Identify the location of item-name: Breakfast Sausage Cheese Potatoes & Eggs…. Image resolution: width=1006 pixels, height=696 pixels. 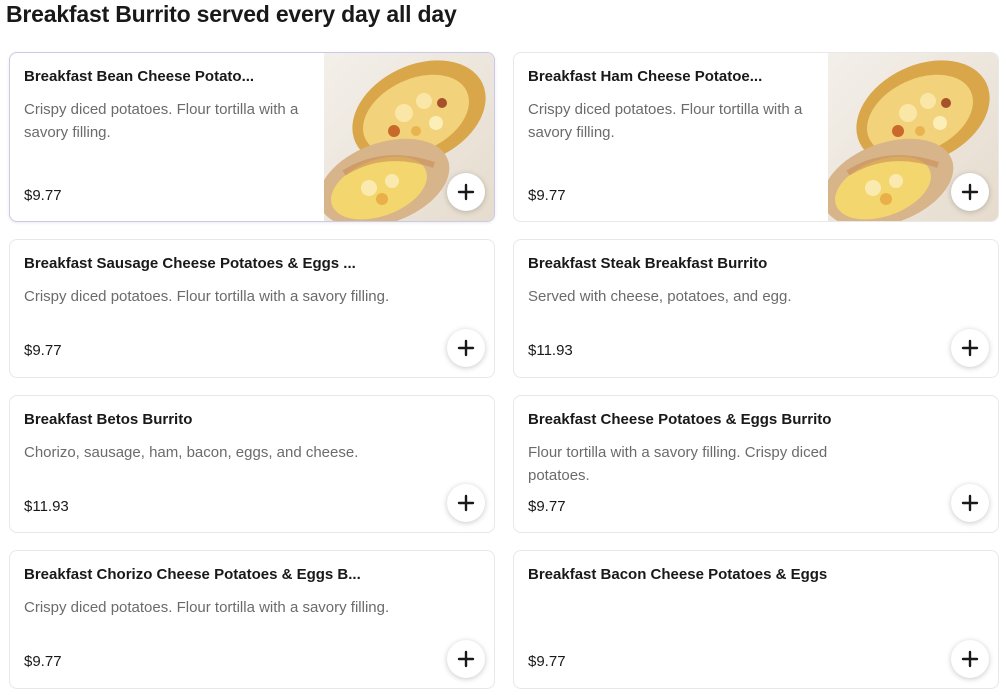
(190, 263).